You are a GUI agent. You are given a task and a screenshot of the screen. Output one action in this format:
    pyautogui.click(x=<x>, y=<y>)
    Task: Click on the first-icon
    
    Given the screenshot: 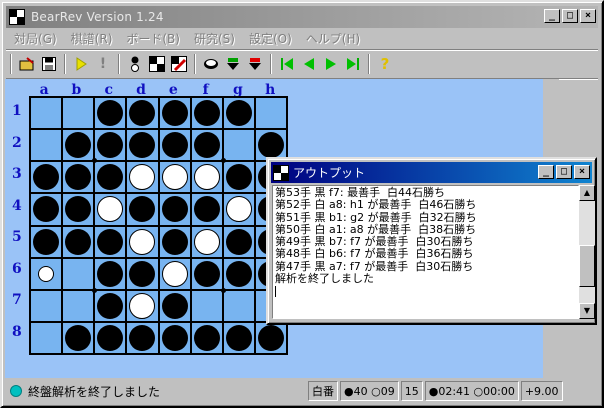 What is the action you would take?
    pyautogui.click(x=287, y=64)
    